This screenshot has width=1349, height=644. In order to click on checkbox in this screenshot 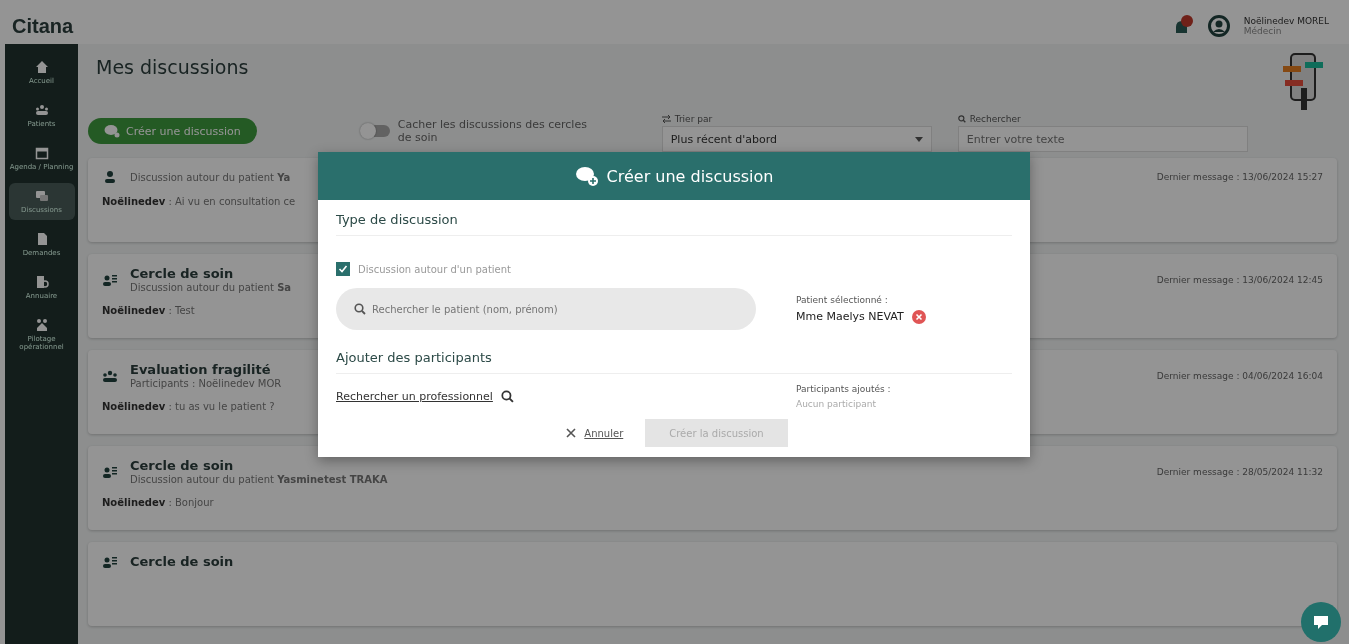, I will do `click(343, 269)`.